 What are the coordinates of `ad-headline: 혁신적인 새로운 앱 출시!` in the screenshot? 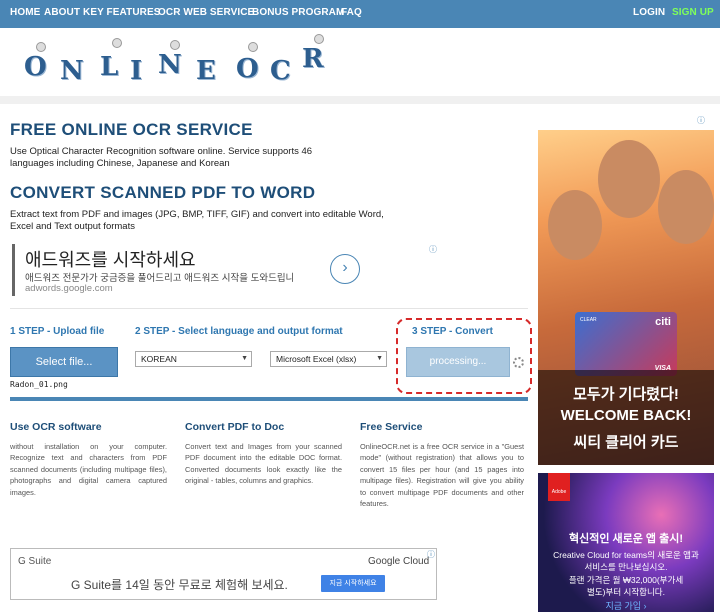 It's located at (626, 539).